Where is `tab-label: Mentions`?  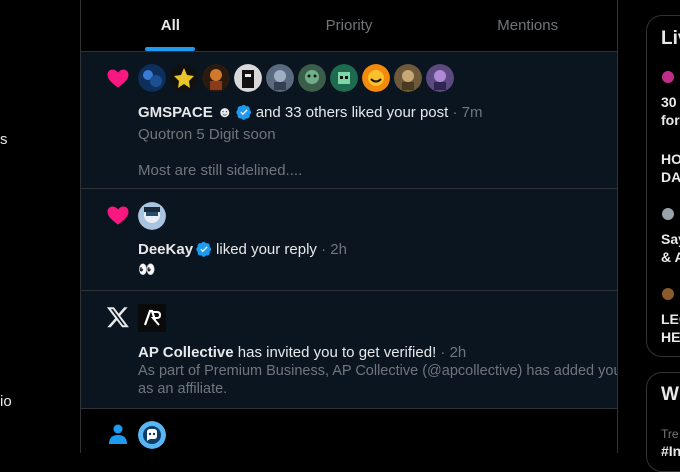 tab-label: Mentions is located at coordinates (528, 25).